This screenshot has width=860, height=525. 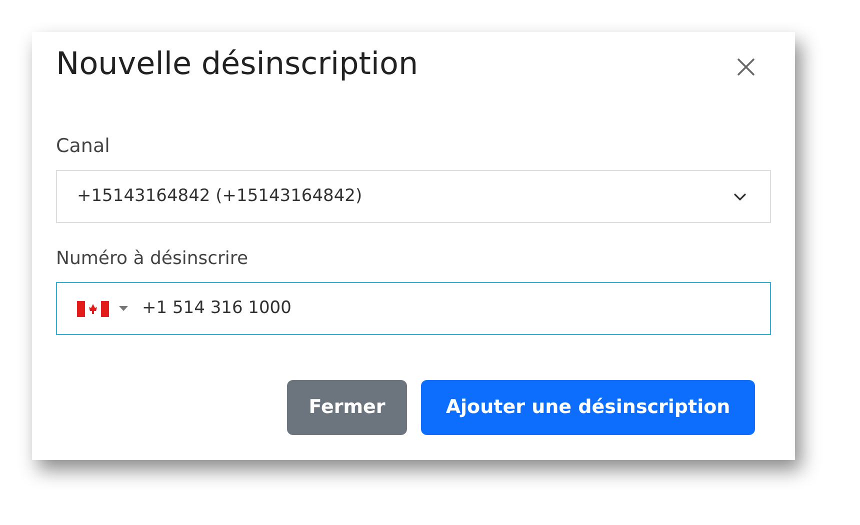 What do you see at coordinates (413, 196) in the screenshot?
I see `channel-select: +15143164842 (+15143164842)` at bounding box center [413, 196].